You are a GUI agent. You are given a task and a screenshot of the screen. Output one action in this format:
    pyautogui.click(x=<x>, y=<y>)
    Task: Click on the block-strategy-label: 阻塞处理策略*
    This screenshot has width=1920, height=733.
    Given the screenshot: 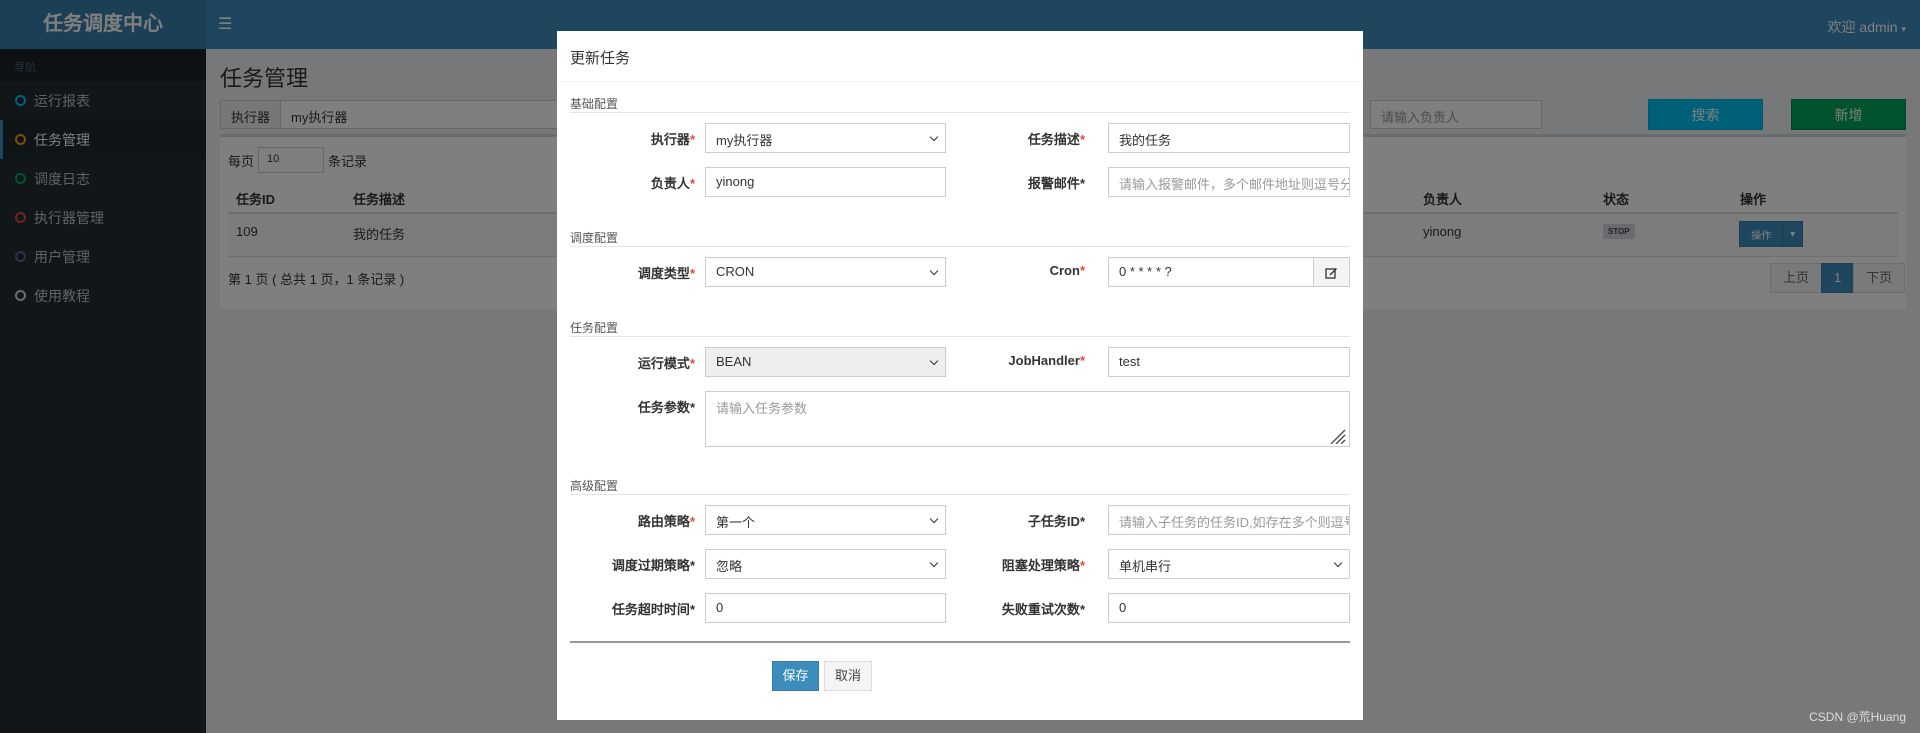 What is the action you would take?
    pyautogui.click(x=1043, y=565)
    